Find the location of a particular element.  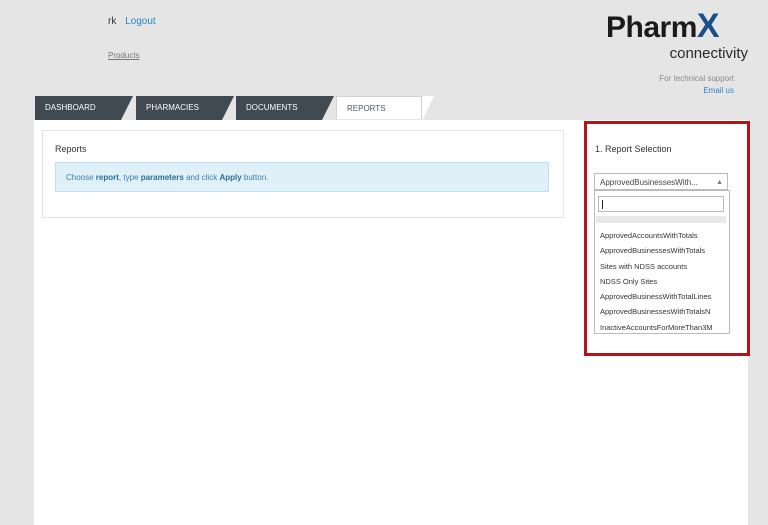

caret-down-icon: ▲ is located at coordinates (719, 182).